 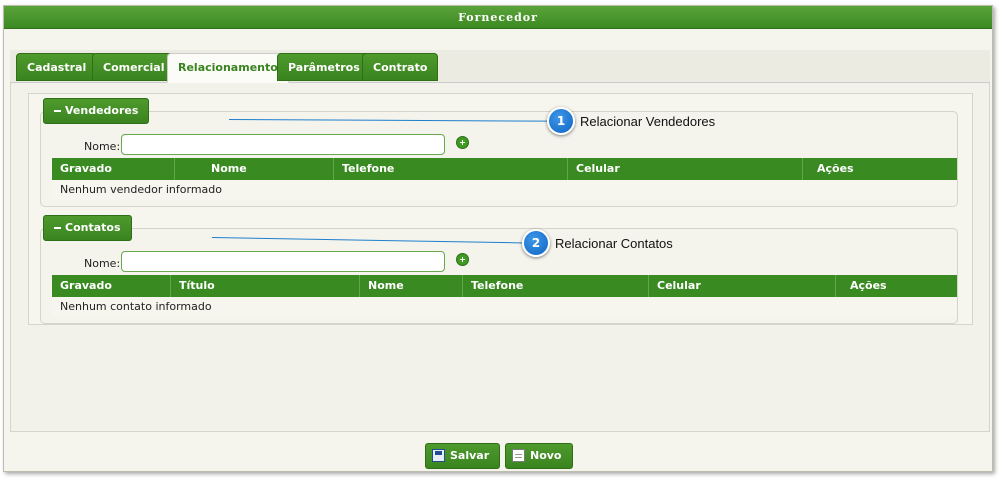 I want to click on vendedores-toggle-button: Vendedores, so click(x=96, y=111).